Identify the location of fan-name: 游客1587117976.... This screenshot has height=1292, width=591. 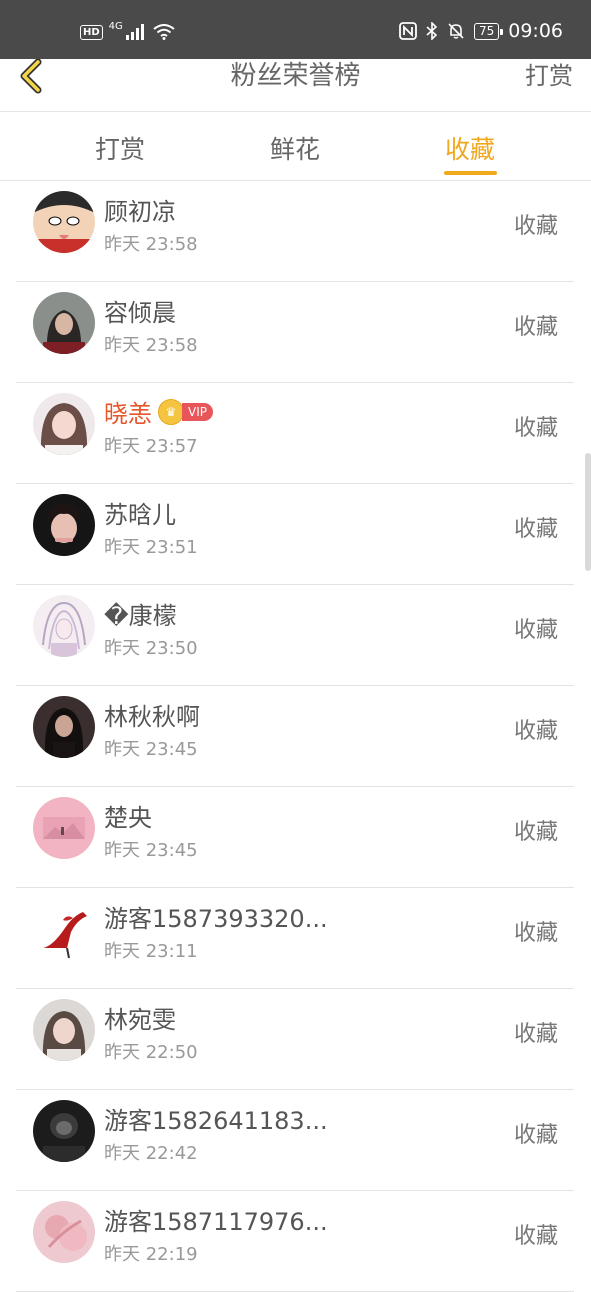
(216, 1222).